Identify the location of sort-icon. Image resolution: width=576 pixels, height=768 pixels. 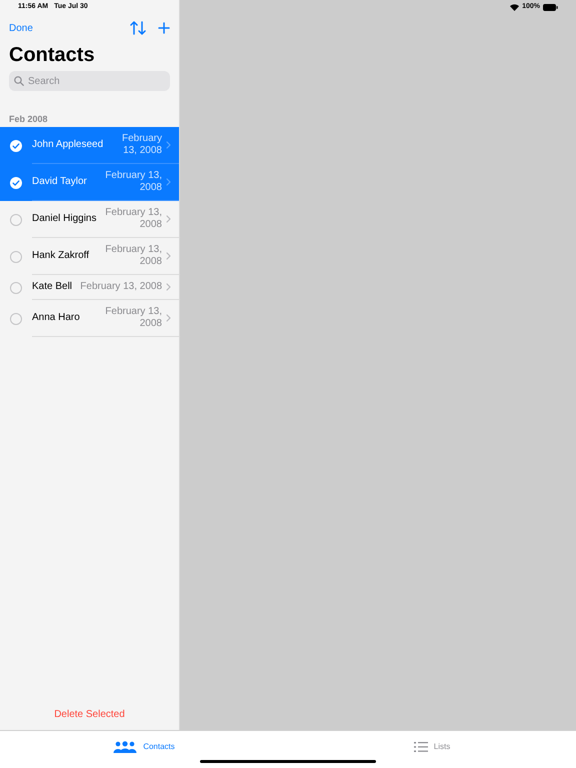
(138, 28).